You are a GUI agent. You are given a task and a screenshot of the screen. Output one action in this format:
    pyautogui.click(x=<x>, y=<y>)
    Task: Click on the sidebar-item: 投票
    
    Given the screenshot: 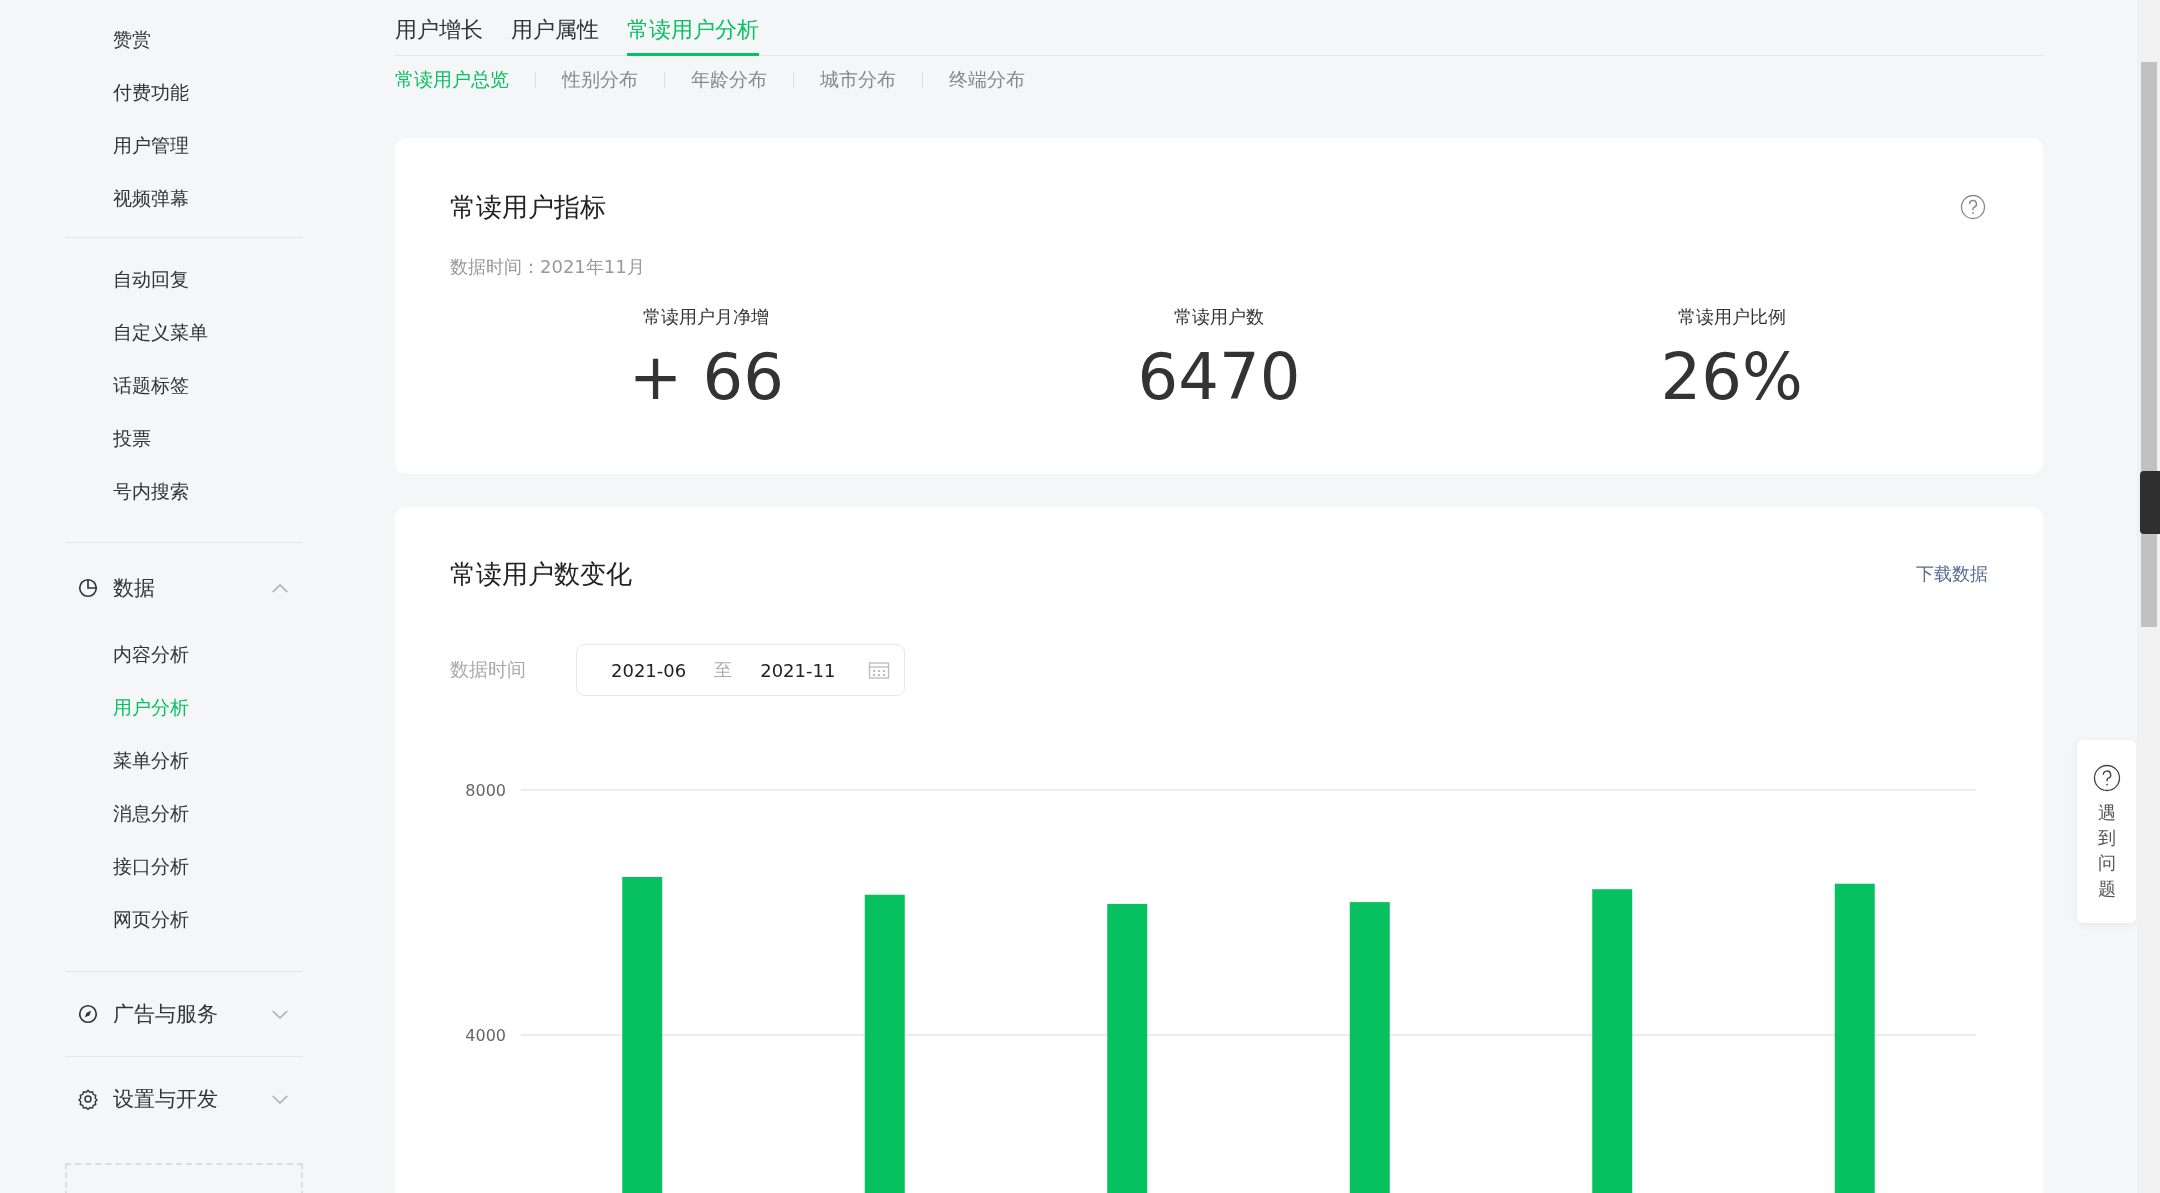 What is the action you would take?
    pyautogui.click(x=184, y=438)
    